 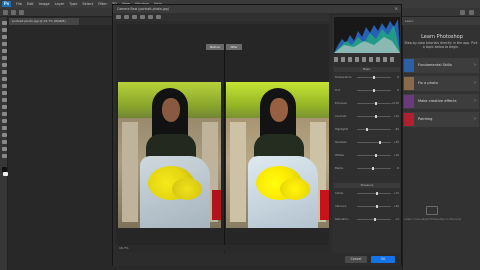 I want to click on mode-icon, so click(x=21, y=12).